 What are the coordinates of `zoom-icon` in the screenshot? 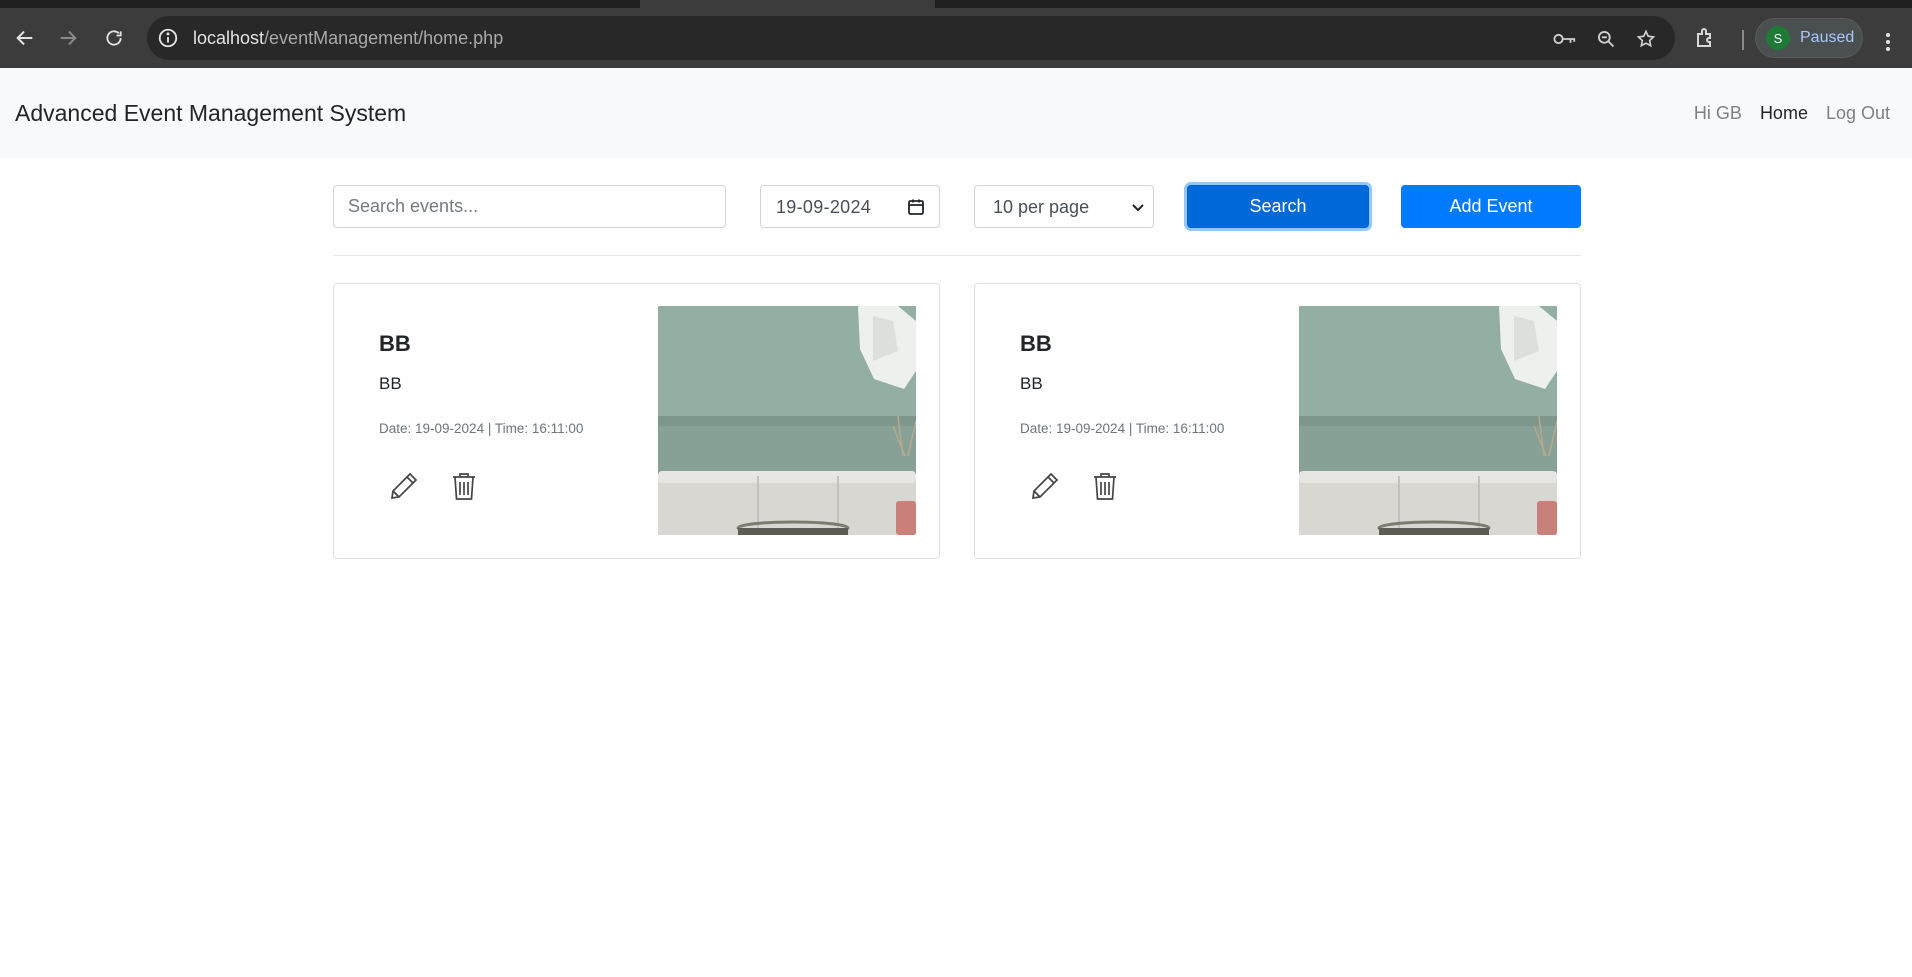 It's located at (1606, 39).